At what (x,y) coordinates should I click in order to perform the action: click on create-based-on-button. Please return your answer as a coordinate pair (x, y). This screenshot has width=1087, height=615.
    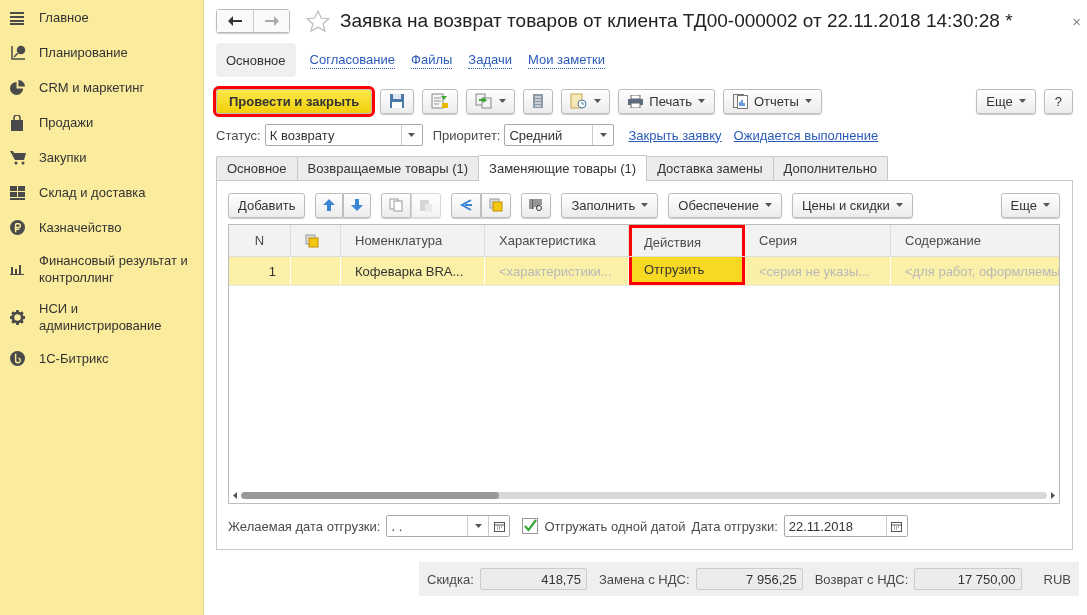
    Looking at the image, I should click on (491, 101).